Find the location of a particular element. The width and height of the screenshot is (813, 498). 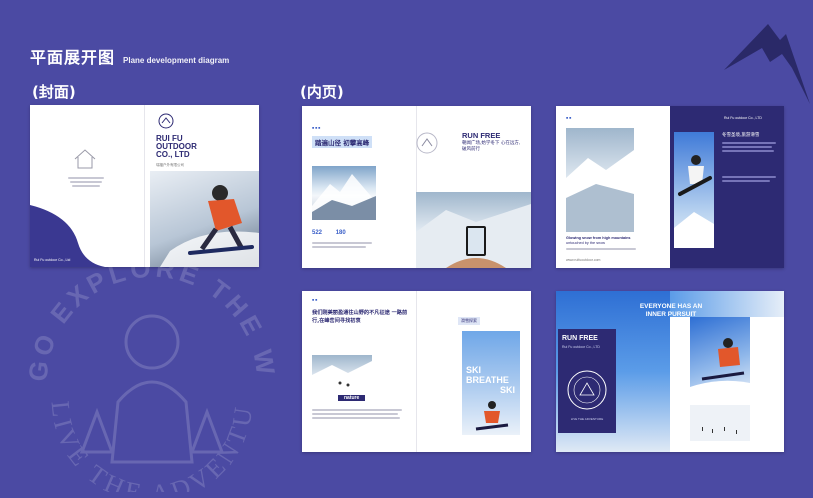

nature-label: nature is located at coordinates (352, 398).